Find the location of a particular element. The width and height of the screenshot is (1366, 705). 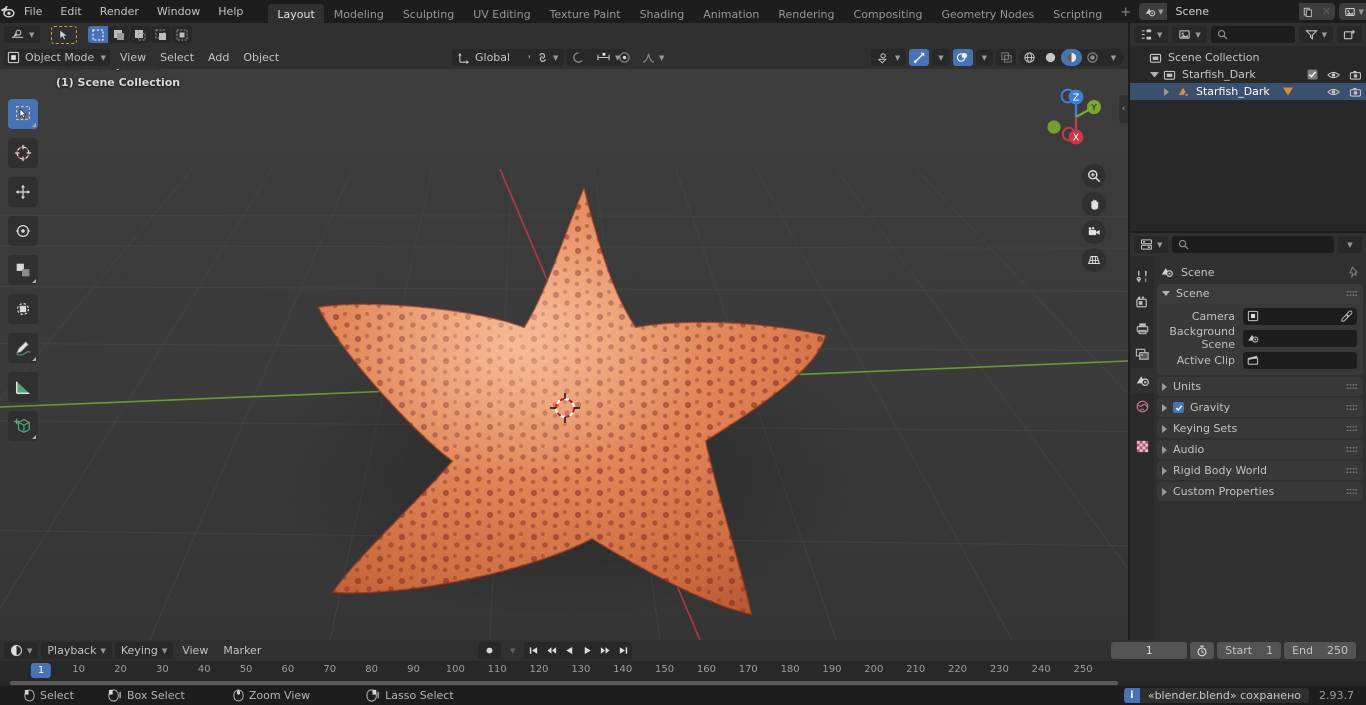

jump-to-end-button is located at coordinates (623, 650).